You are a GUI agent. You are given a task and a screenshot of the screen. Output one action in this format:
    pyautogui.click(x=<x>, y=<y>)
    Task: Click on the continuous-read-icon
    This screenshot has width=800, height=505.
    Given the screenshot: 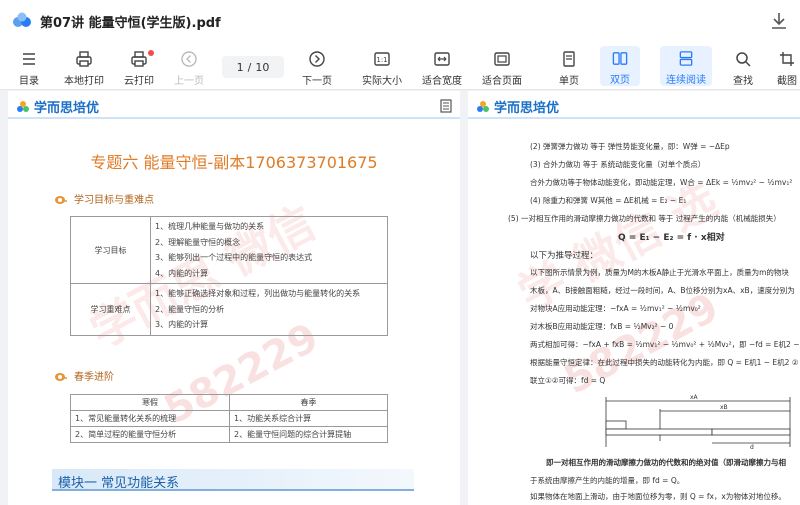 What is the action you would take?
    pyautogui.click(x=686, y=58)
    